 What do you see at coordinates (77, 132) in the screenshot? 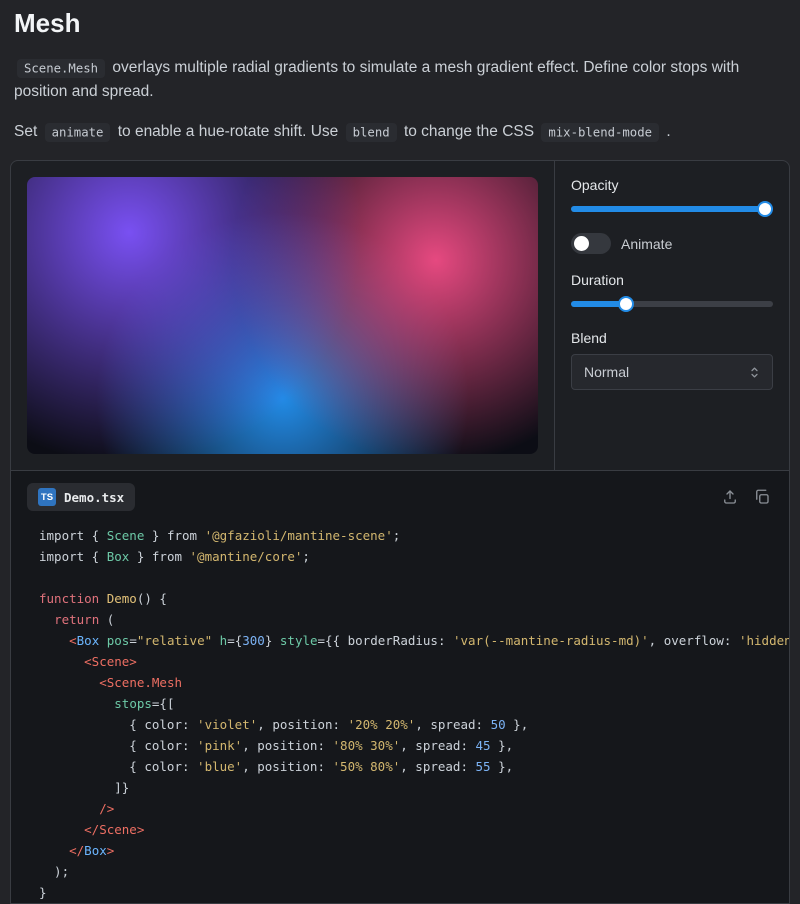
I see `inline-code: animate` at bounding box center [77, 132].